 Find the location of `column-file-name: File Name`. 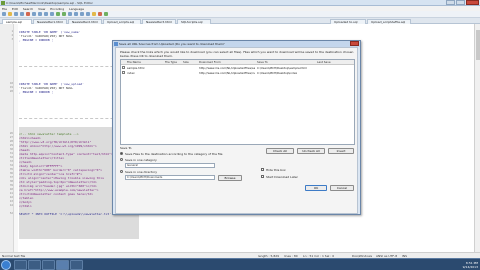

column-file-name: File Name is located at coordinates (134, 62).